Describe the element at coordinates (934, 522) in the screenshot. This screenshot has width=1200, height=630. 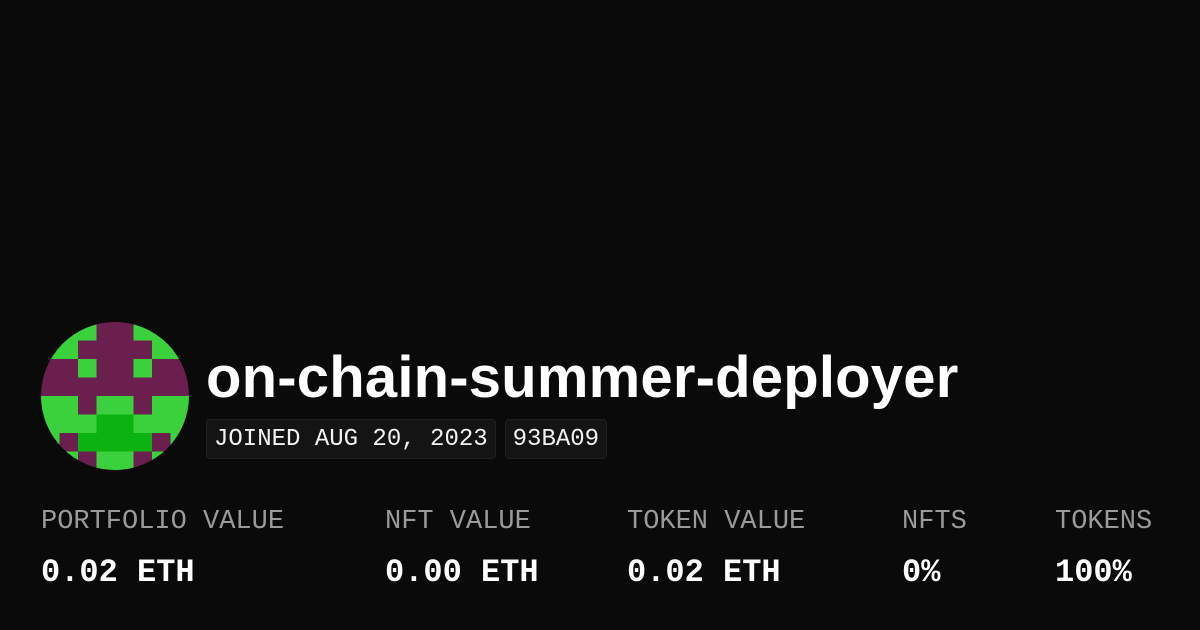
I see `stat-label: NFTS` at that location.